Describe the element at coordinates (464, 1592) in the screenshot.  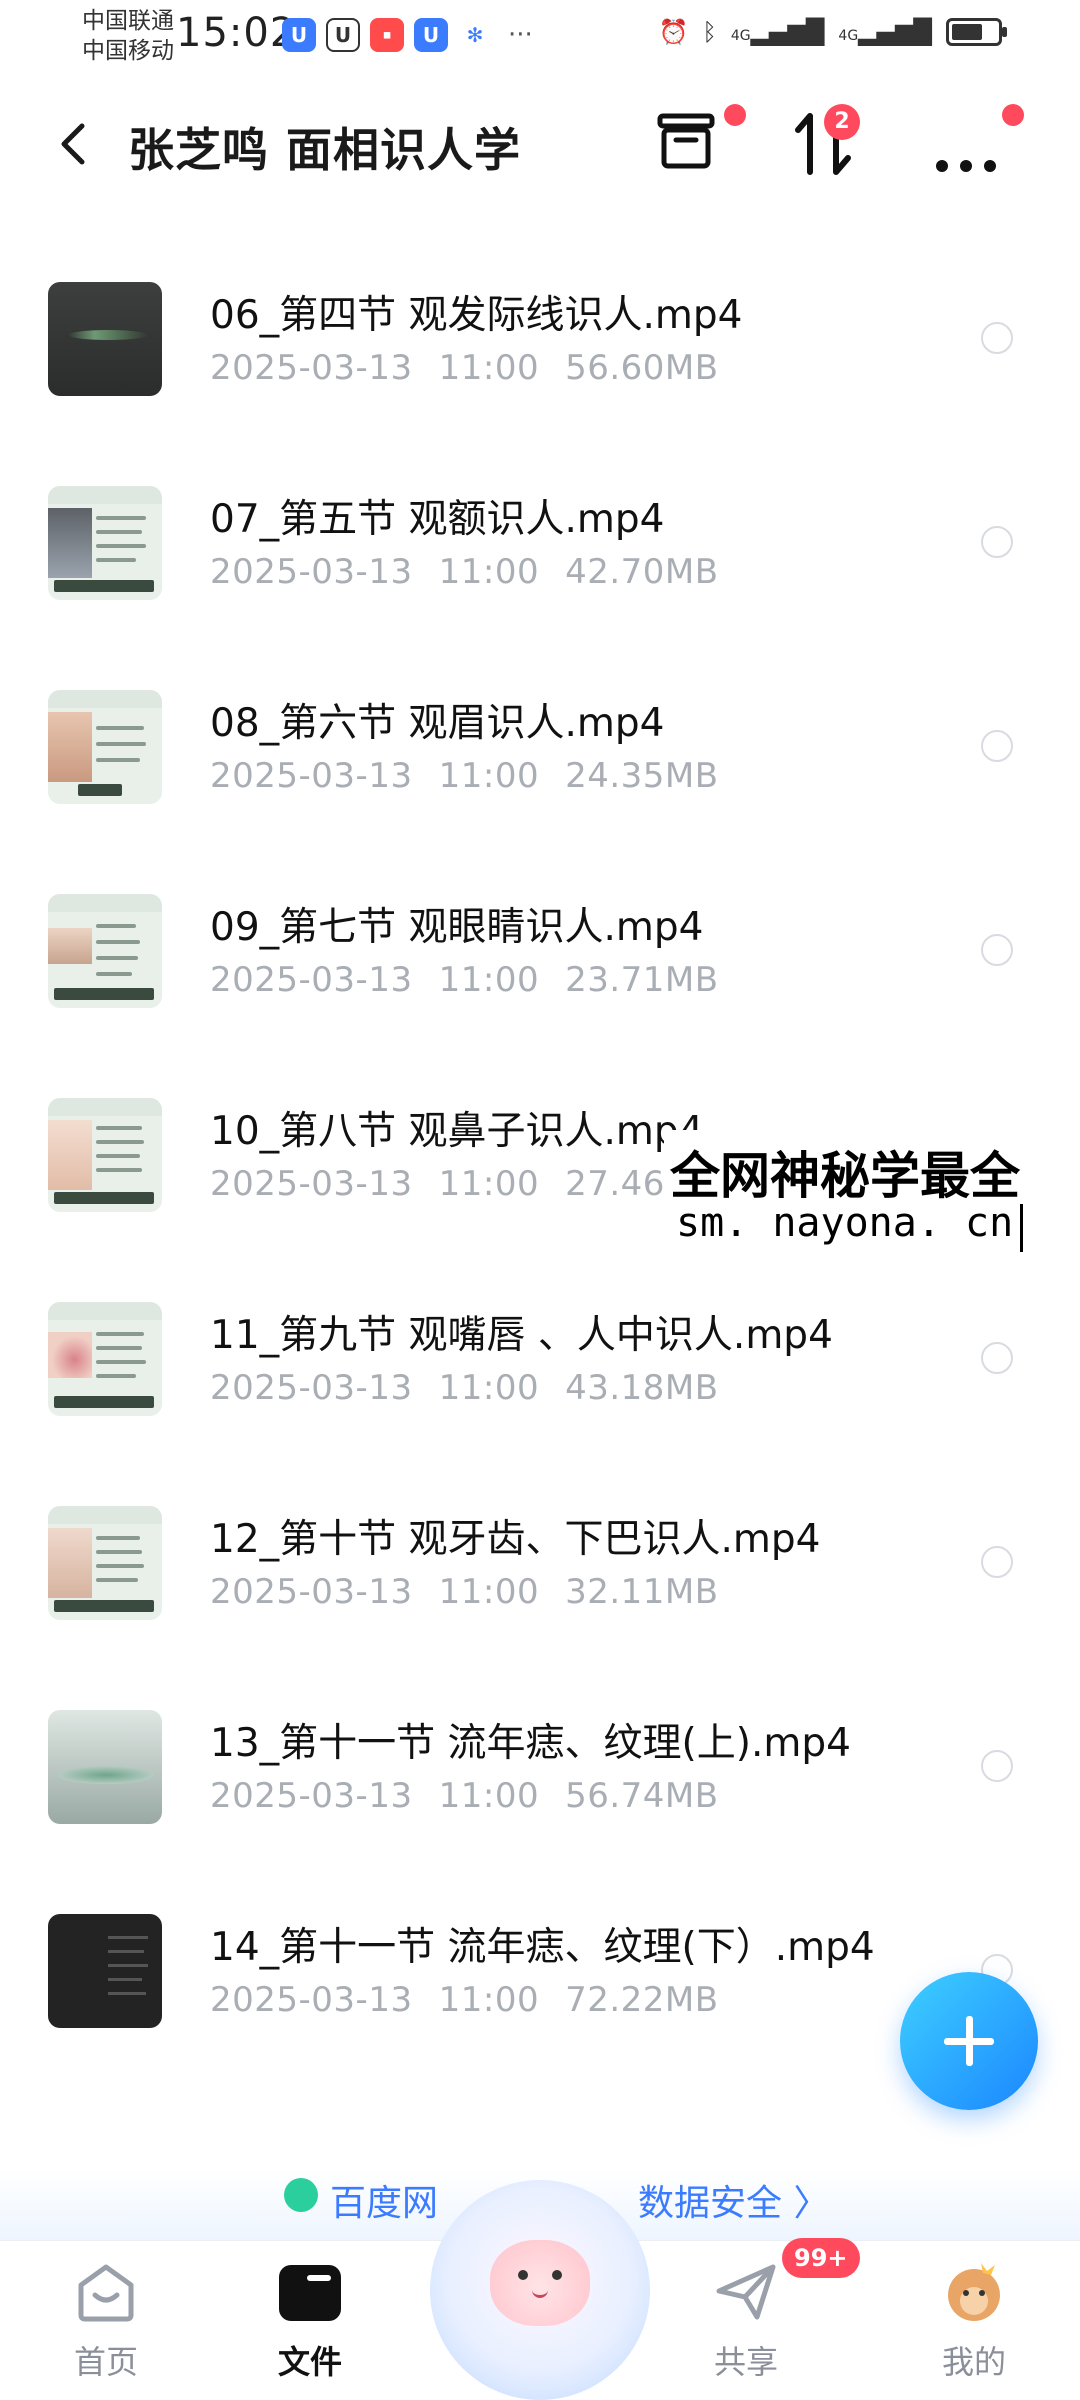
I see `file-meta: 2025-03-13 11:00 32.11MB` at that location.